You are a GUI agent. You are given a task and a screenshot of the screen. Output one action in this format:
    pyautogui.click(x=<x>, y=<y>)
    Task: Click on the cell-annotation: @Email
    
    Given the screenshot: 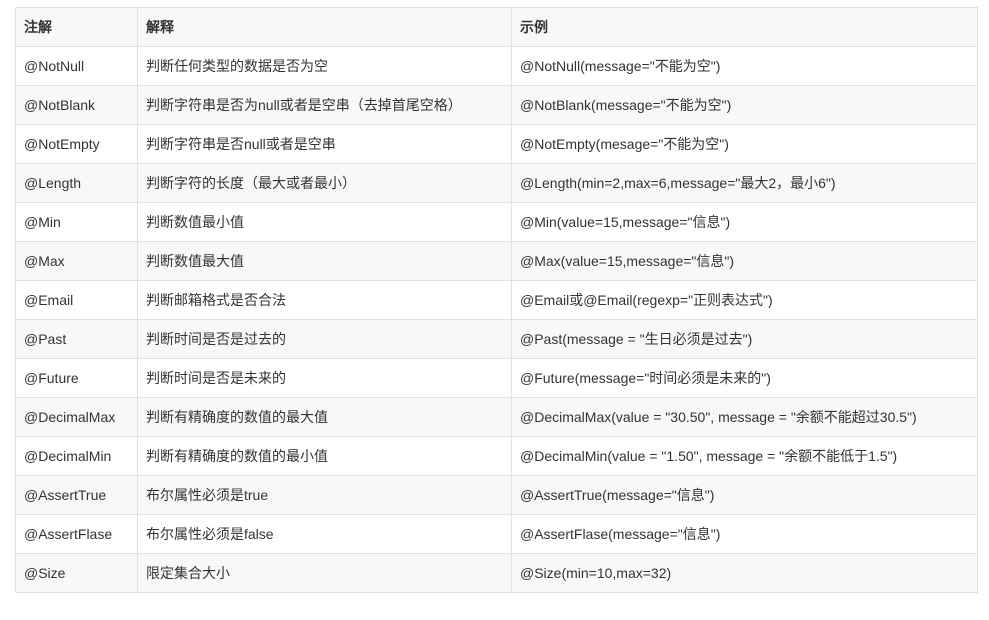 What is the action you would take?
    pyautogui.click(x=76, y=300)
    